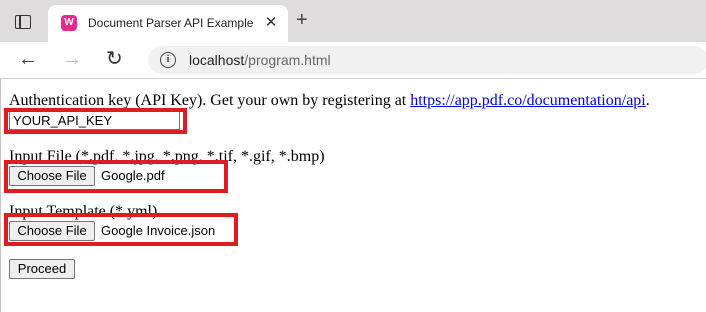 Image resolution: width=706 pixels, height=312 pixels. What do you see at coordinates (23, 22) in the screenshot?
I see `tab-actions-icon` at bounding box center [23, 22].